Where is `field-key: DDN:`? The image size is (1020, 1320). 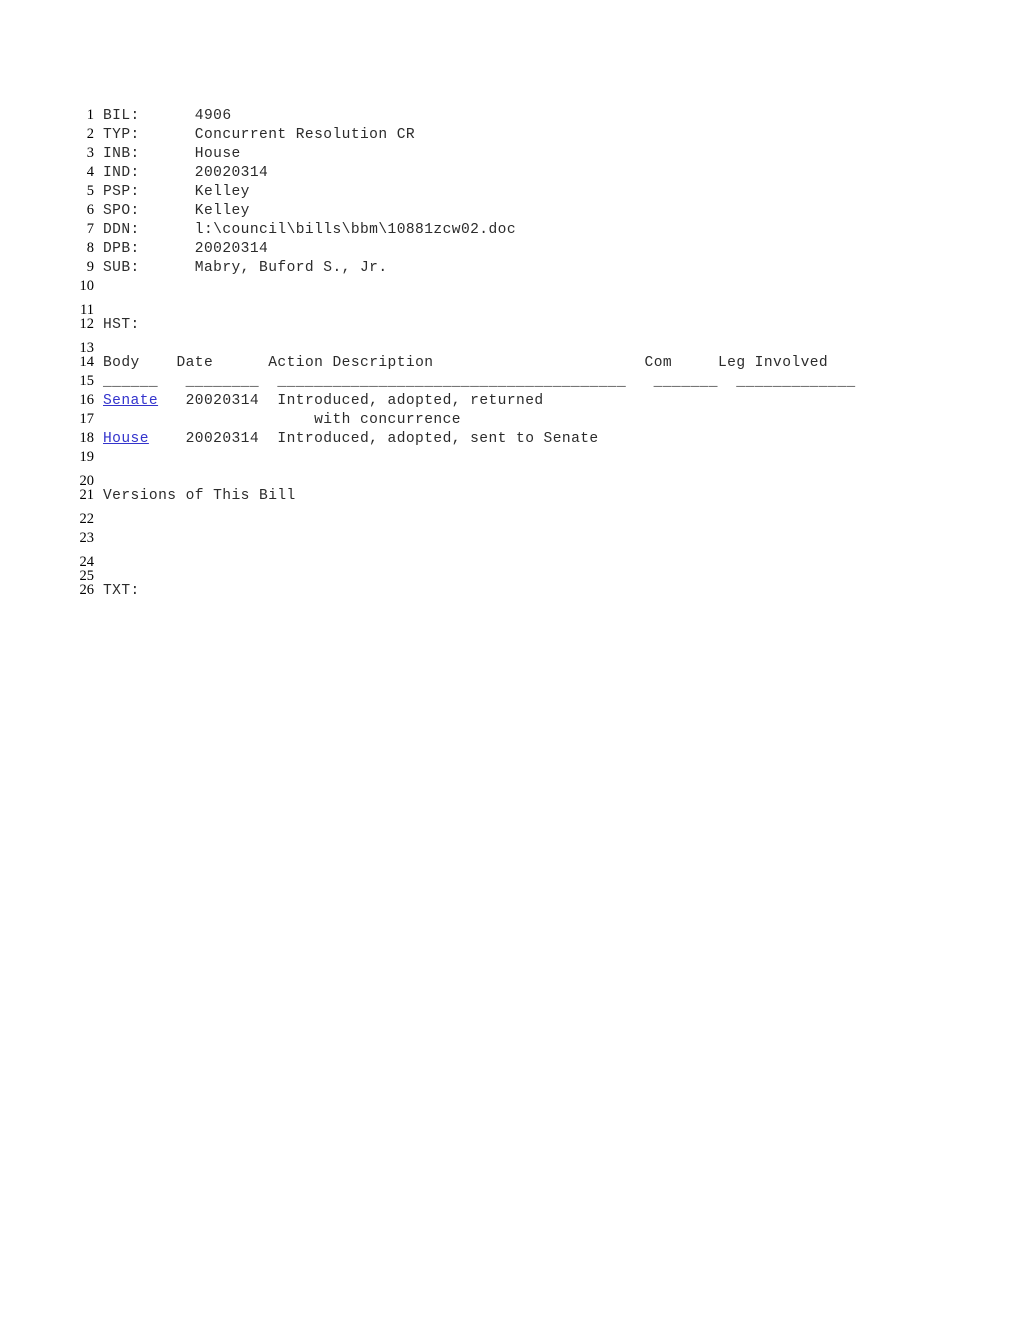
field-key: DDN: is located at coordinates (121, 230).